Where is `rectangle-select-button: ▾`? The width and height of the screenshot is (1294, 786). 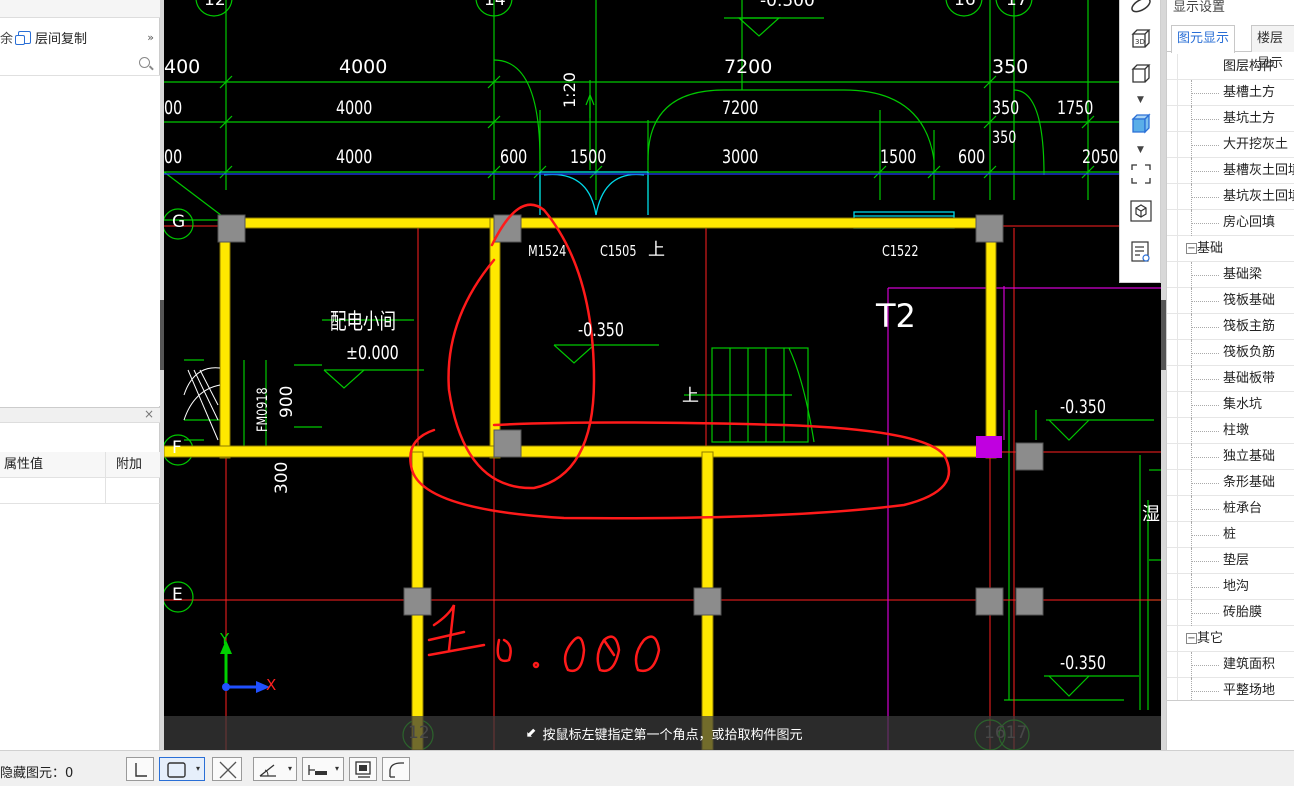
rectangle-select-button: ▾ is located at coordinates (182, 769).